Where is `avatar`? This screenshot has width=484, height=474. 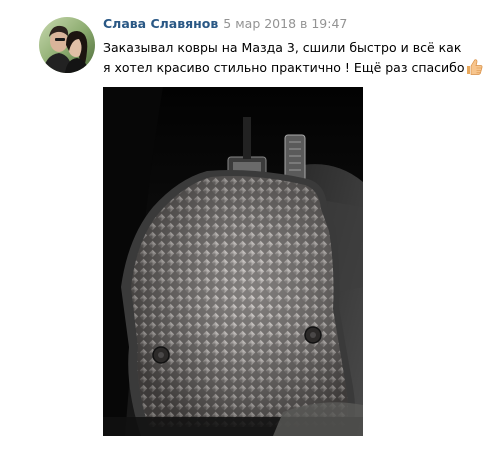 avatar is located at coordinates (67, 45).